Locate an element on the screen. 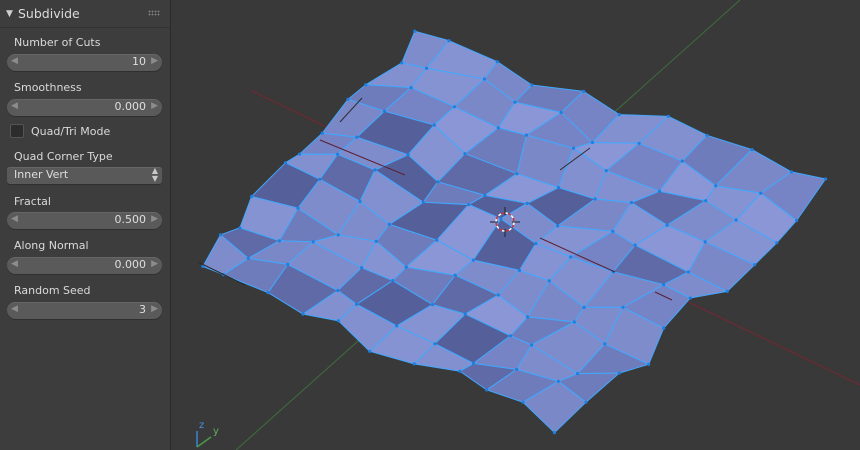 This screenshot has height=450, width=860. along-normal-field: ◀ 0.000 ▶ is located at coordinates (84, 265).